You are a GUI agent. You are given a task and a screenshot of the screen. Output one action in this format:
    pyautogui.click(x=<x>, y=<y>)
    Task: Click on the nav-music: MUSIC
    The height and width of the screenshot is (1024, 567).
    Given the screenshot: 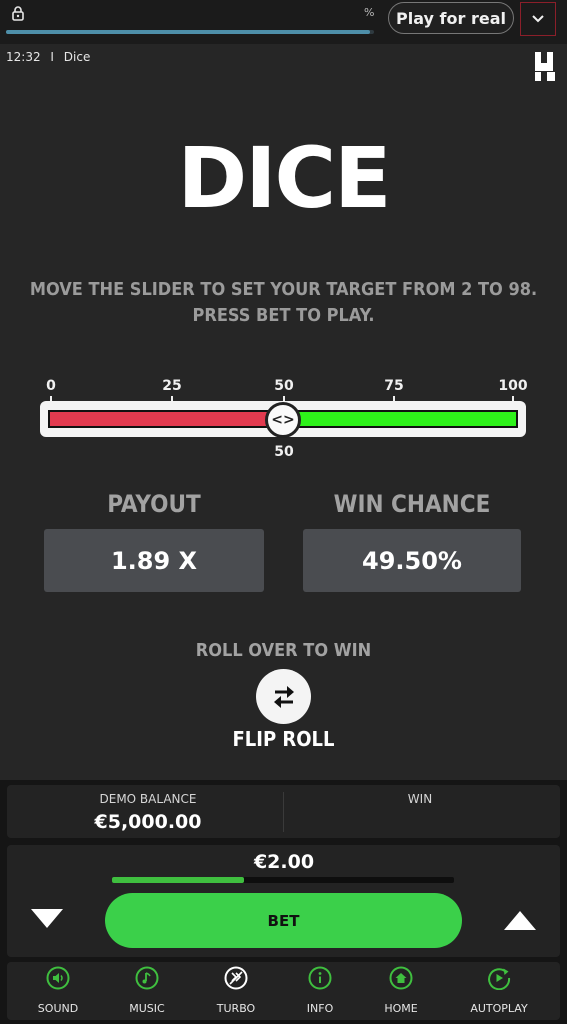 What is the action you would take?
    pyautogui.click(x=147, y=990)
    